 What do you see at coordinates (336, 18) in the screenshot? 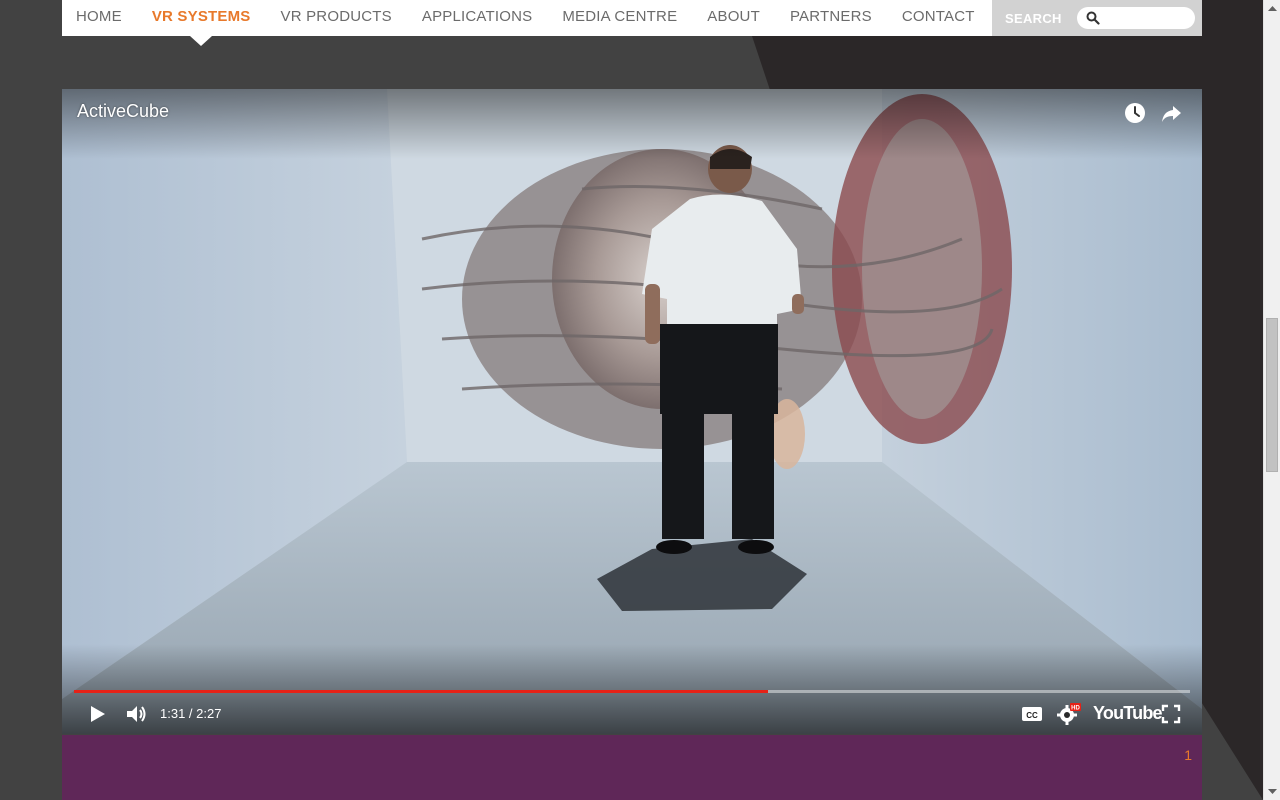
I see `nav-item-vr-products: VR PRODUCTS` at bounding box center [336, 18].